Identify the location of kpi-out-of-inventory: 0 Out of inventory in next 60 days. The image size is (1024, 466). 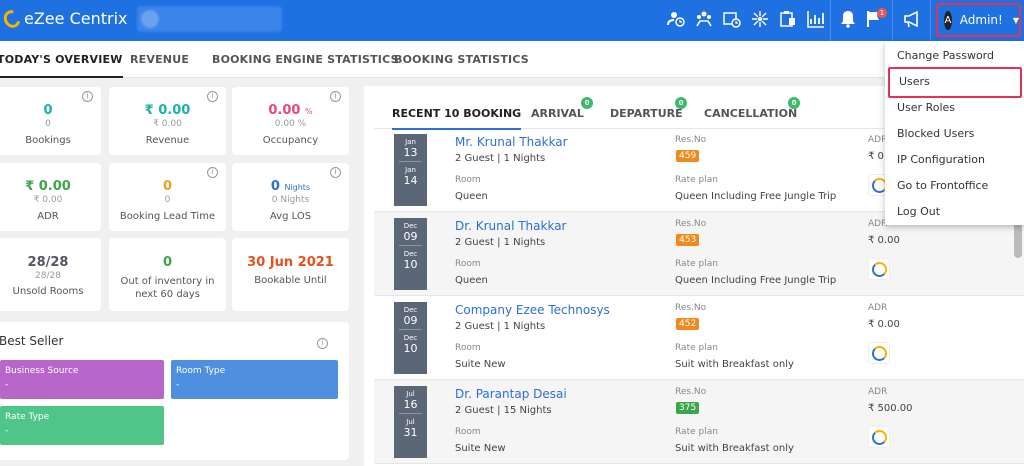
(167, 274).